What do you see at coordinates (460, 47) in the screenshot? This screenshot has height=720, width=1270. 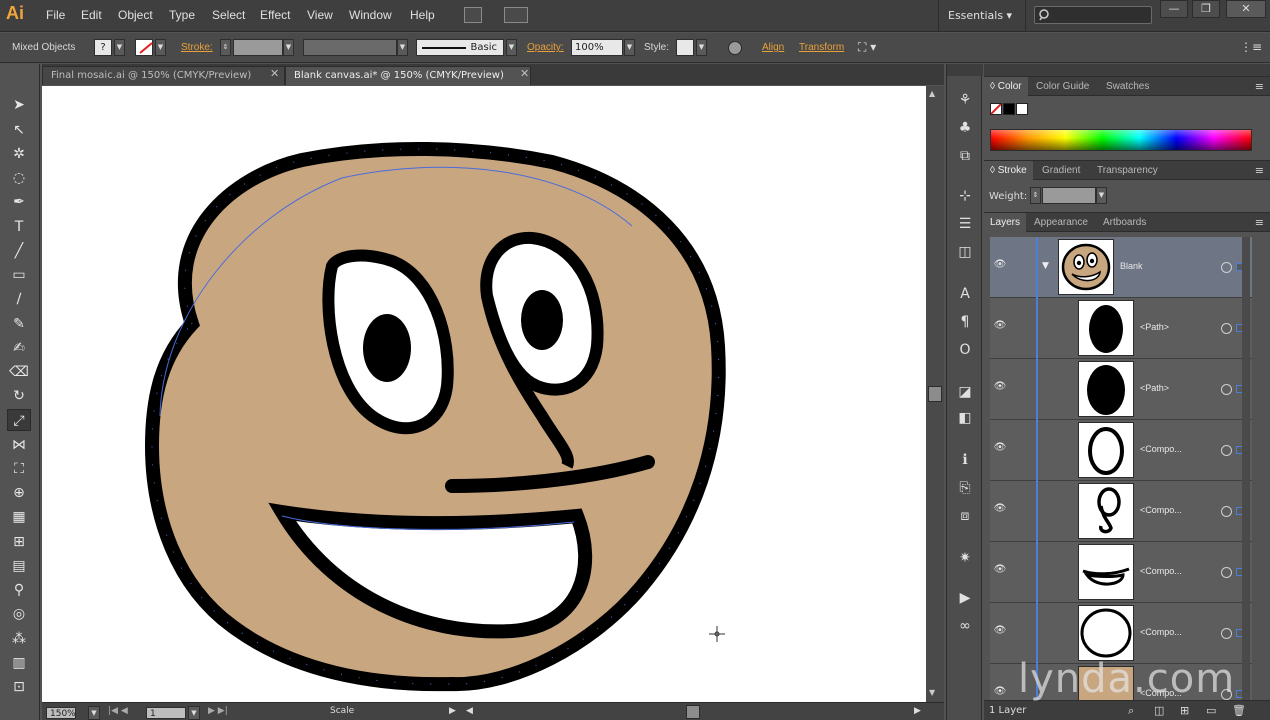 I see `brush-definition: Basic` at bounding box center [460, 47].